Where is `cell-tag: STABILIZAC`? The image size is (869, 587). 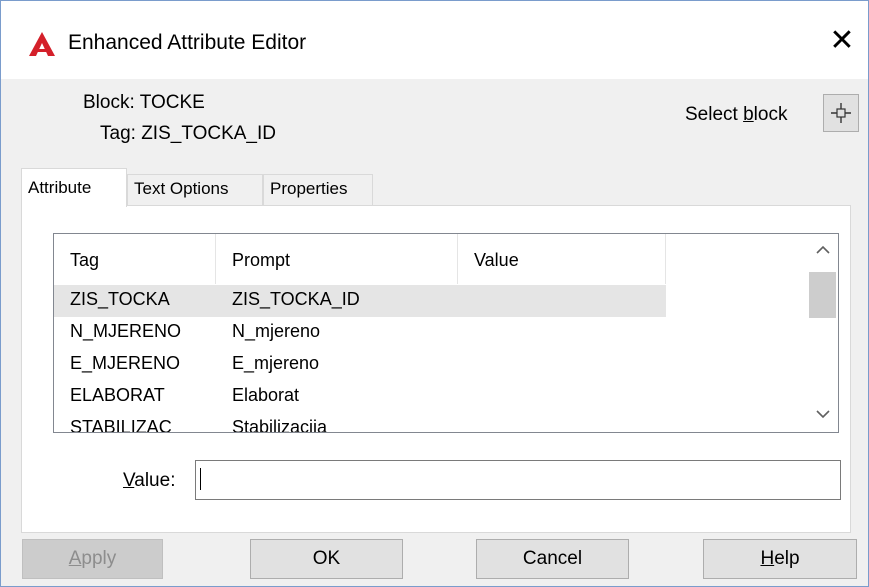 cell-tag: STABILIZAC is located at coordinates (121, 425).